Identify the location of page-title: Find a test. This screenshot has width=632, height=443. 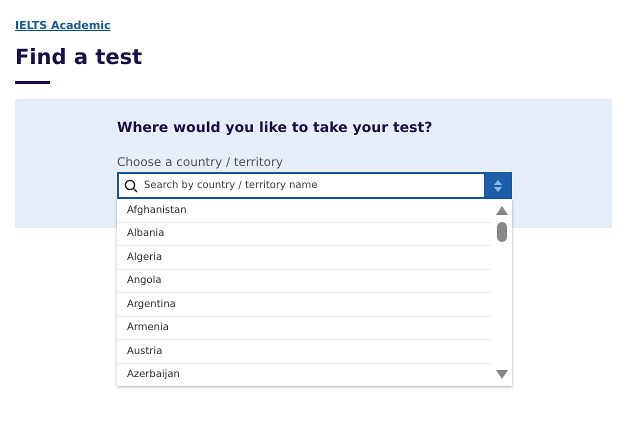
(79, 57).